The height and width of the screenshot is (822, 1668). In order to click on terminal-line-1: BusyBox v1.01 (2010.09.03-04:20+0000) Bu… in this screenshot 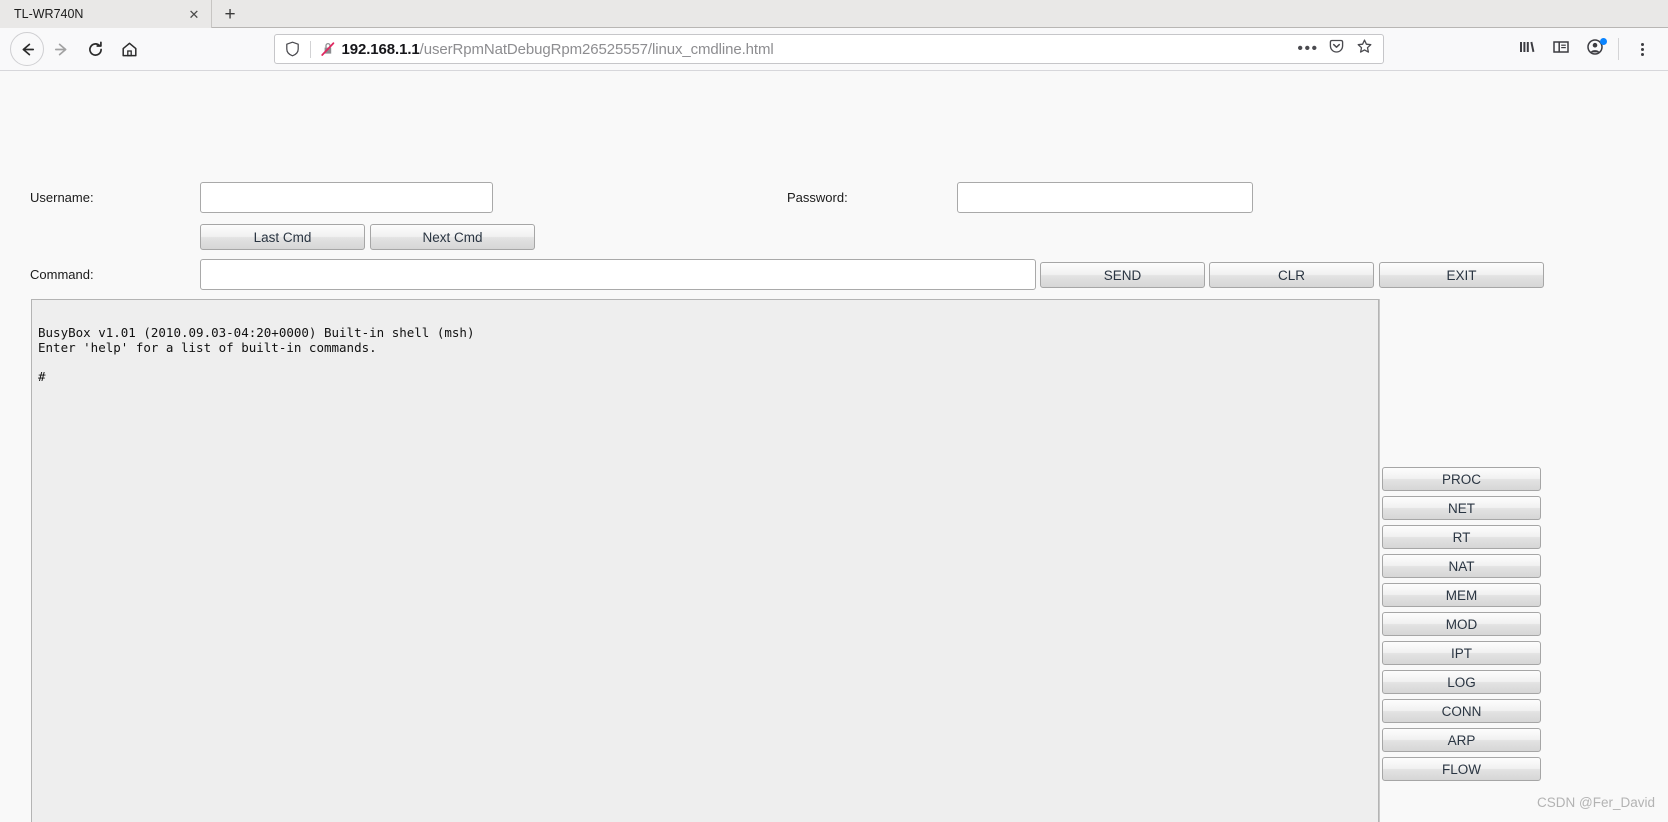, I will do `click(256, 332)`.